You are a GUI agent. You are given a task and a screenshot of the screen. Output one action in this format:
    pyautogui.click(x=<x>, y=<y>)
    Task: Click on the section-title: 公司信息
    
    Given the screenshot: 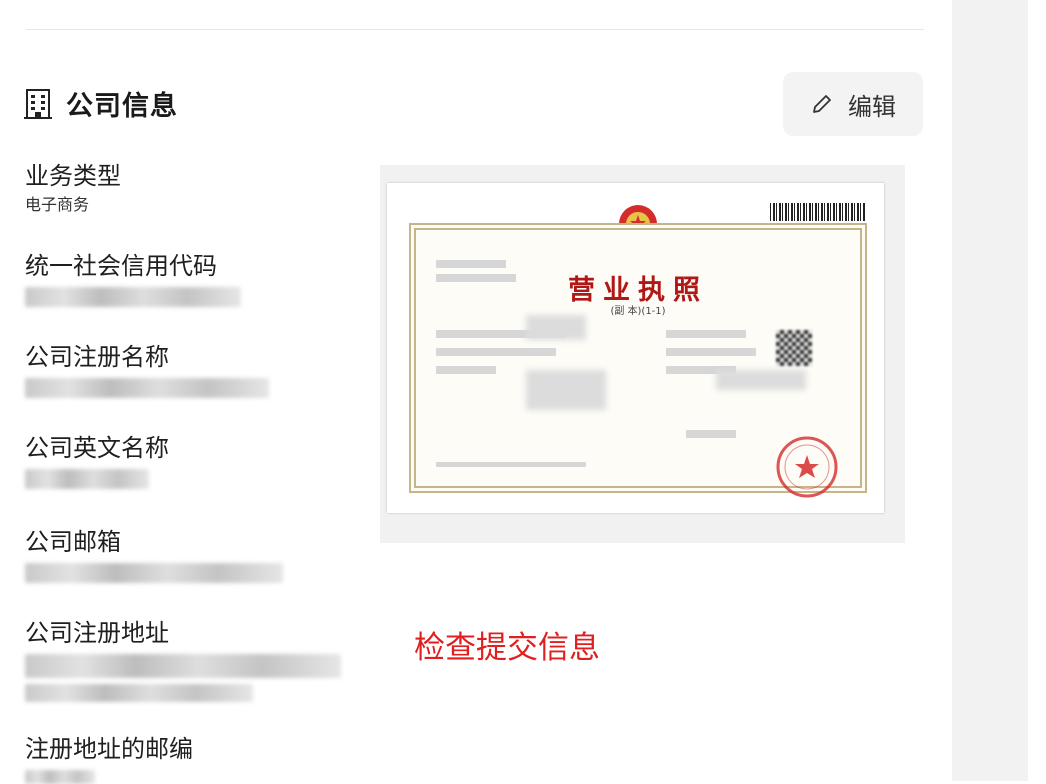 What is the action you would take?
    pyautogui.click(x=122, y=106)
    